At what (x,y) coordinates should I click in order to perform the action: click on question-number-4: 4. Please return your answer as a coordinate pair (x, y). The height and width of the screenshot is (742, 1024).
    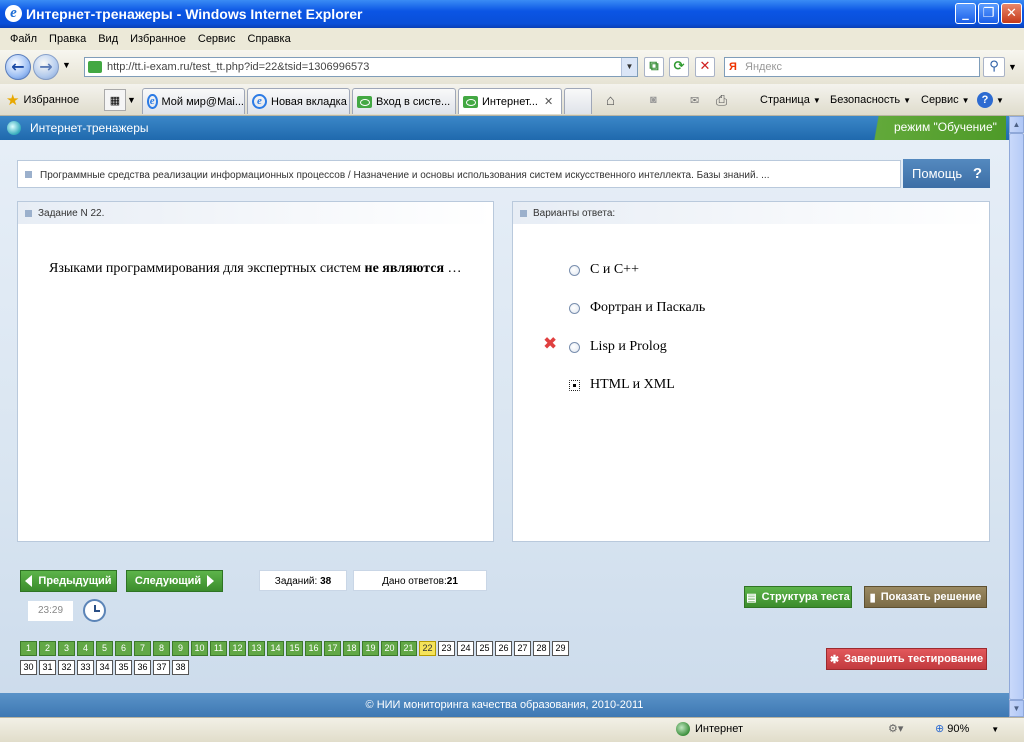
    Looking at the image, I should click on (85, 648).